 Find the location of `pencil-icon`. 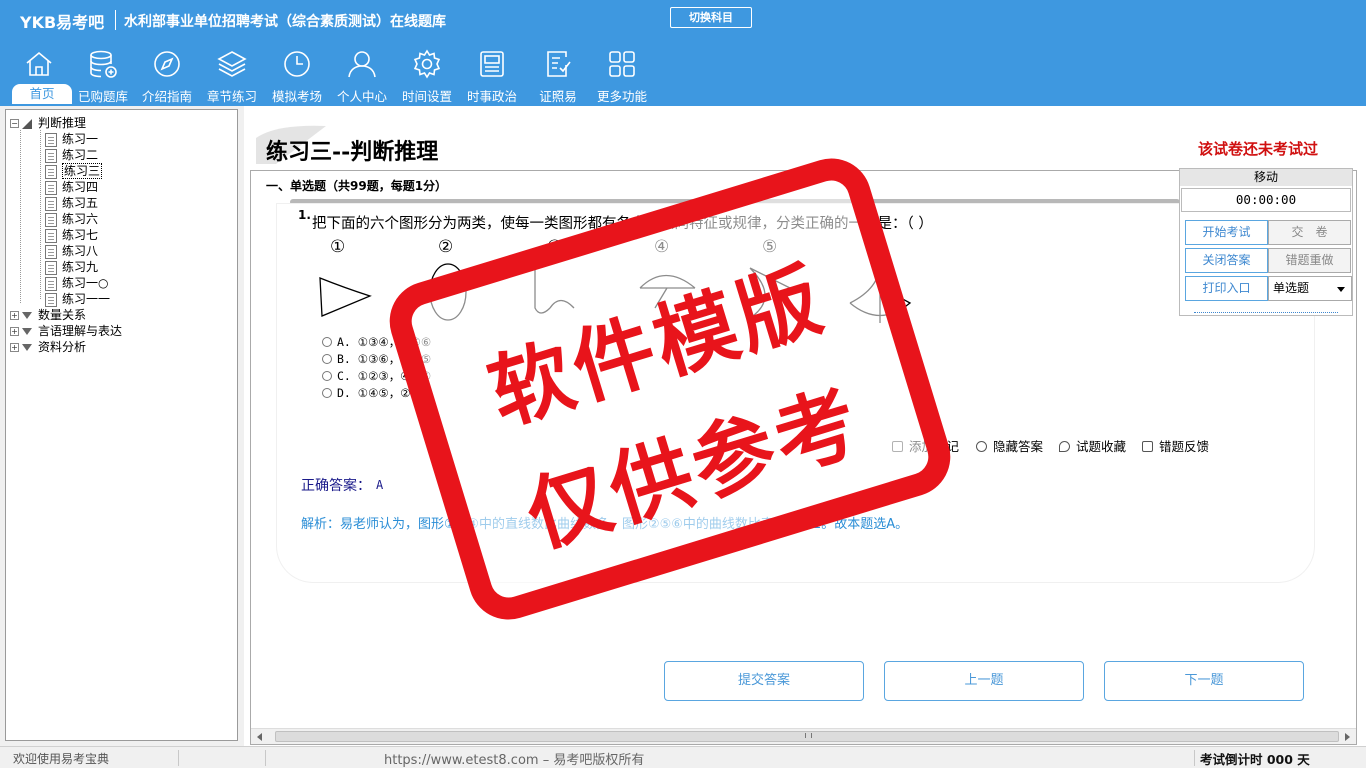

pencil-icon is located at coordinates (897, 446).